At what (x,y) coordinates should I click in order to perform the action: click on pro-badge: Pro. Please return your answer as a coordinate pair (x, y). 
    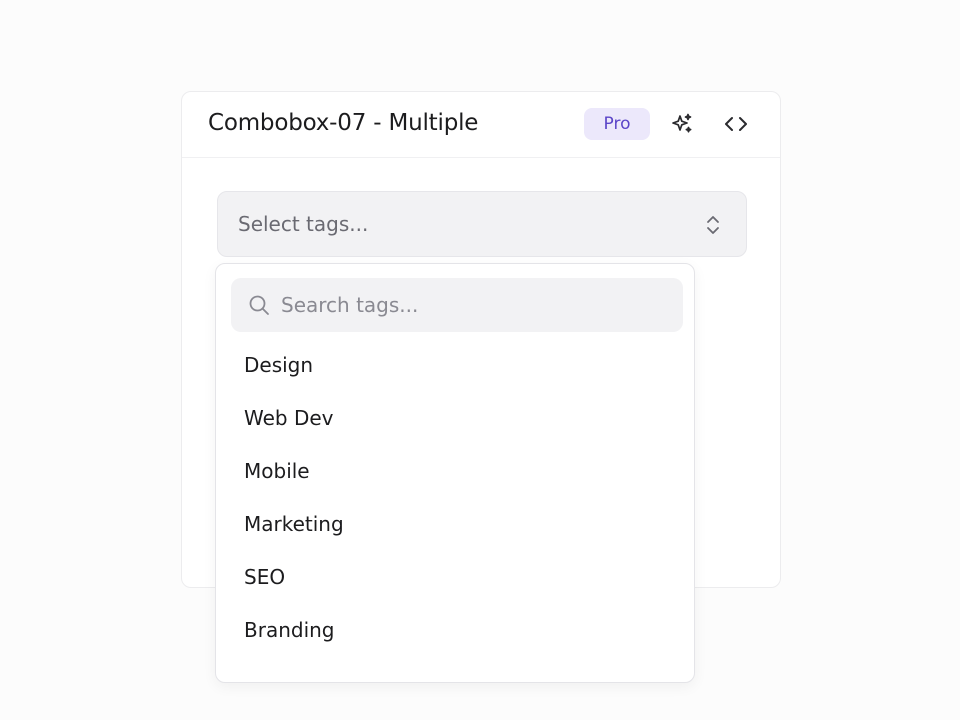
    Looking at the image, I should click on (617, 124).